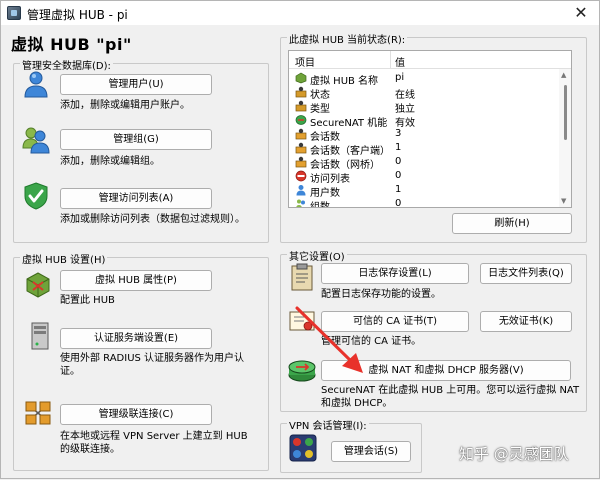 The width and height of the screenshot is (600, 480). Describe the element at coordinates (152, 358) in the screenshot. I see `auth-server-desc-line1: 使用外部 RADIUS 认证服务器作为用户认` at that location.